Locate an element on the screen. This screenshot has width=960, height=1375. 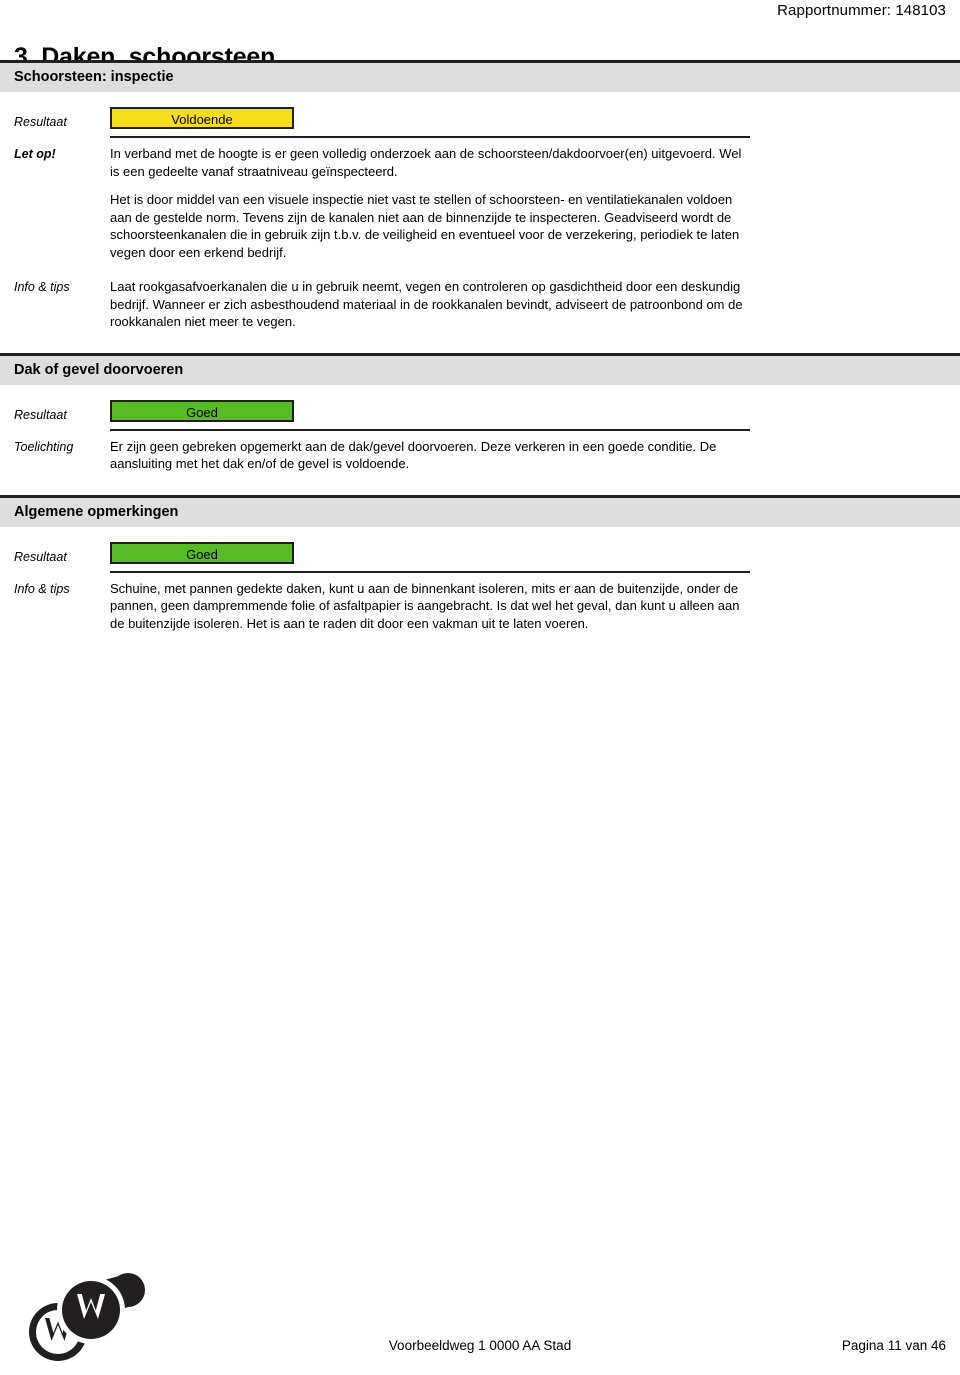
report-number: Rapportnummer: 148103 is located at coordinates (861, 10).